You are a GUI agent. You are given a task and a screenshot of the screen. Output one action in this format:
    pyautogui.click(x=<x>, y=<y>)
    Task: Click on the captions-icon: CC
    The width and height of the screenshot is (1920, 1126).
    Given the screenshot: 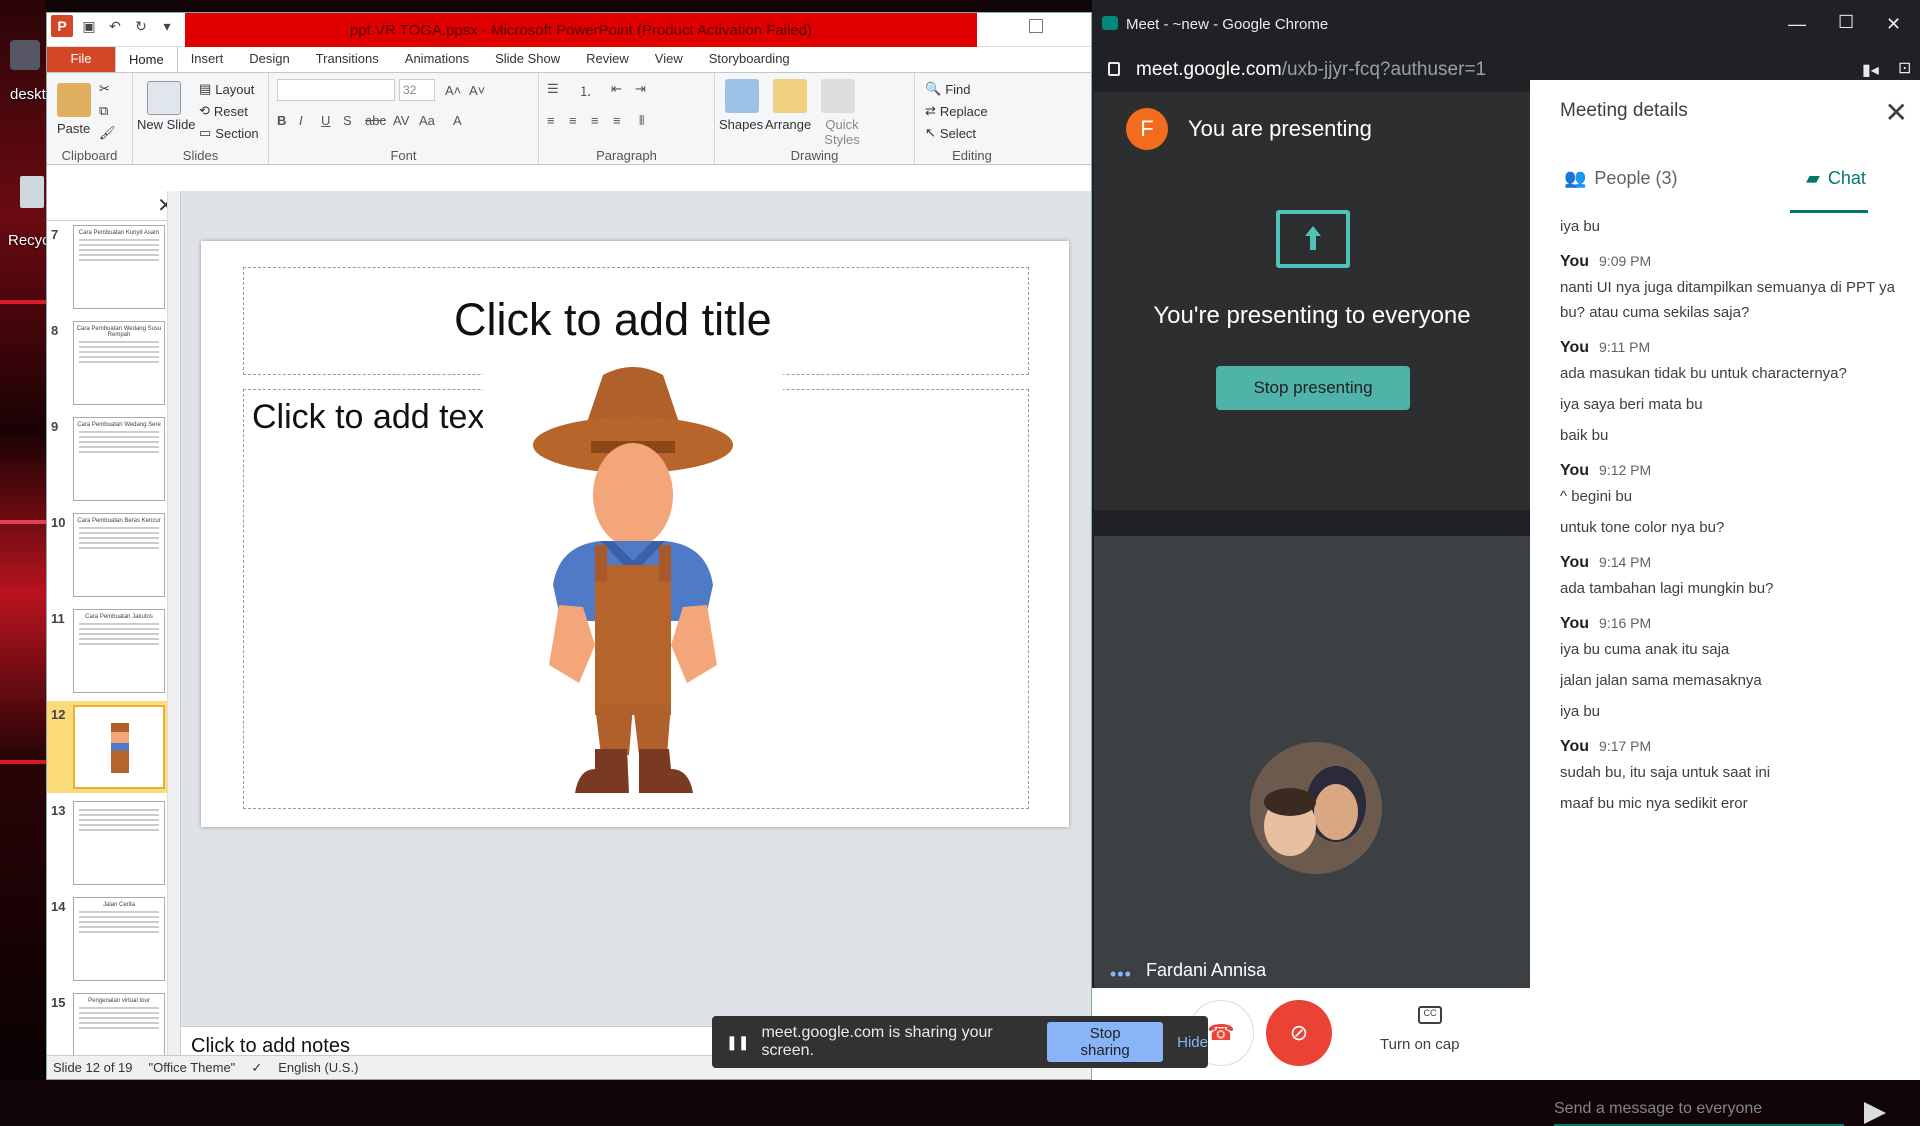 What is the action you would take?
    pyautogui.click(x=1430, y=1015)
    